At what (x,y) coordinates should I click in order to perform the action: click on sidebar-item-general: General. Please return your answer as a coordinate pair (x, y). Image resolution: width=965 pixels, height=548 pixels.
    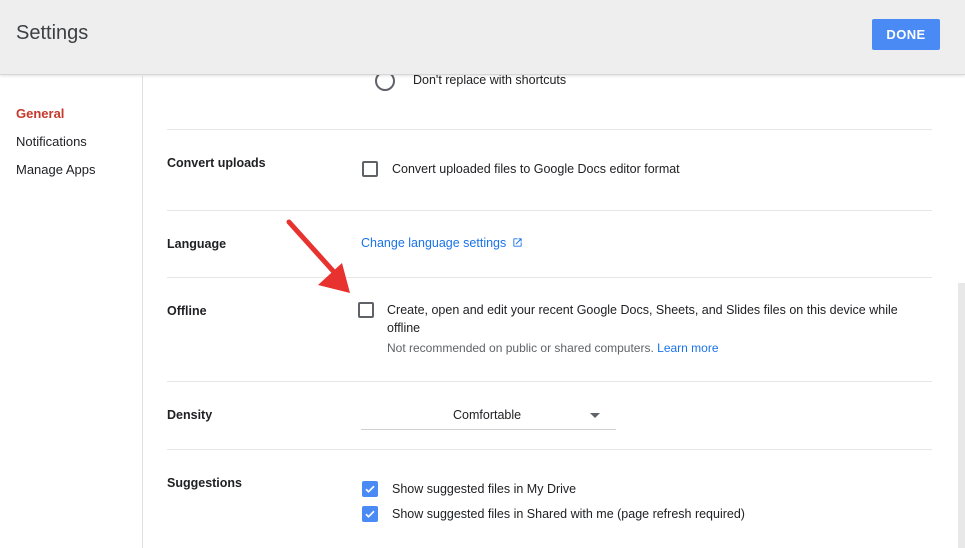
    Looking at the image, I should click on (40, 113).